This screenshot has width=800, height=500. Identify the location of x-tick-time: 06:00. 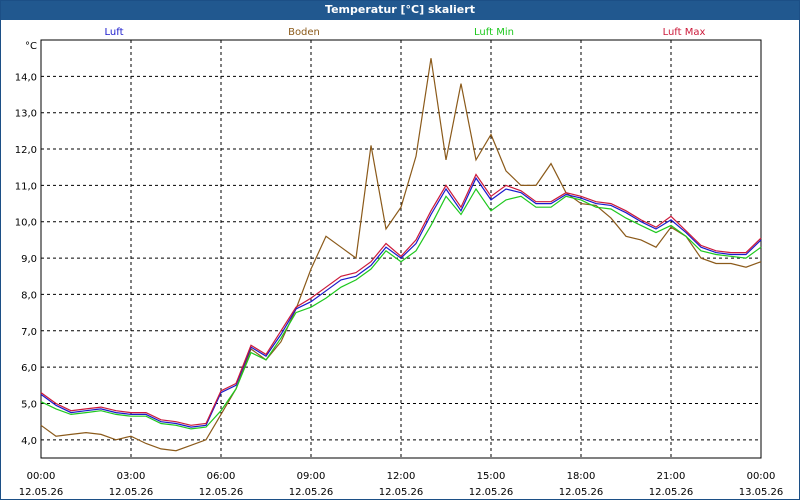
(221, 476).